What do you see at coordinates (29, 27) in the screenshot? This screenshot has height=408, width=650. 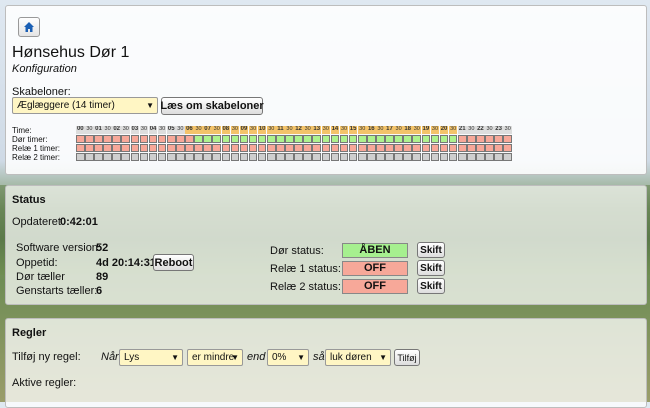 I see `home-button` at bounding box center [29, 27].